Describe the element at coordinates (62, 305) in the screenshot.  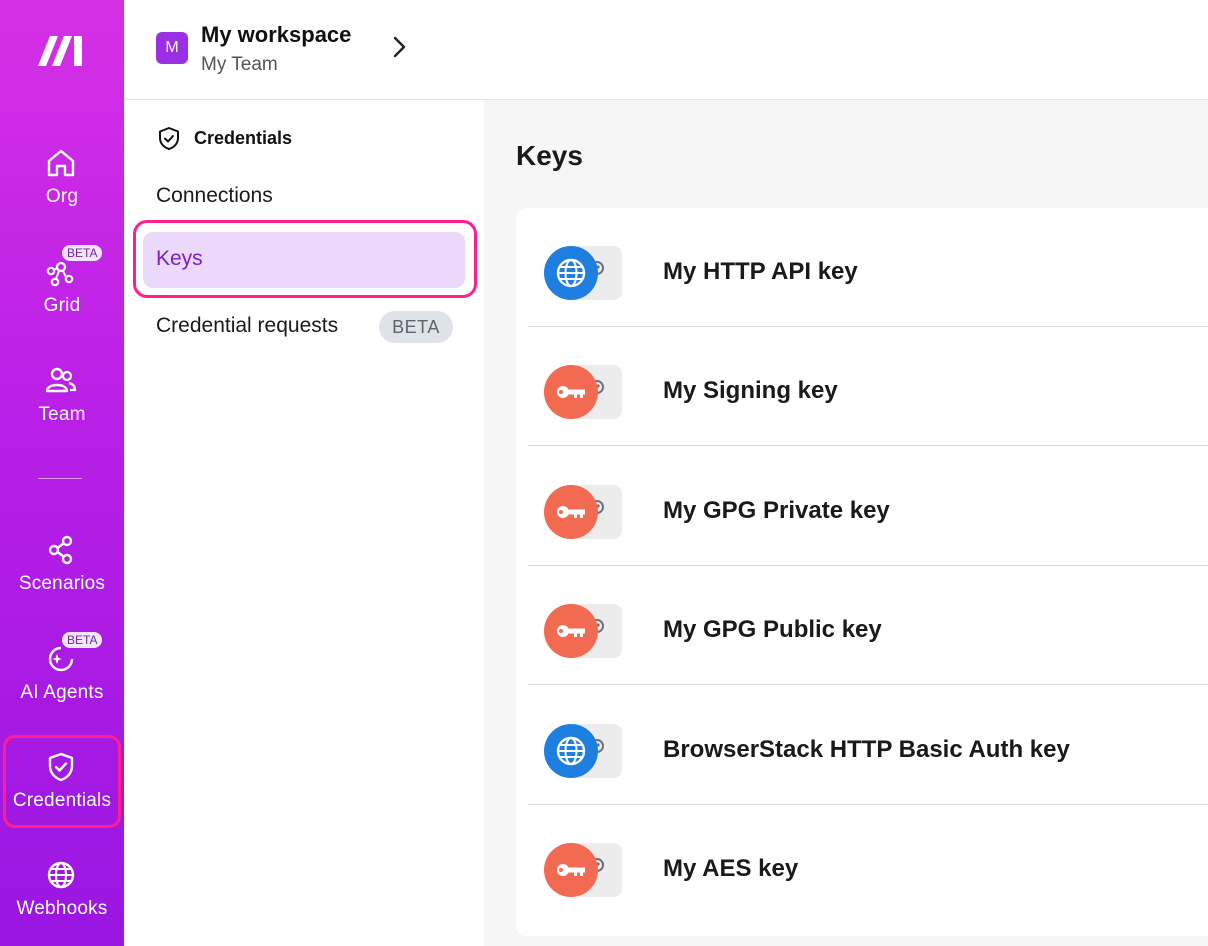
I see `nav-item-label: Grid` at that location.